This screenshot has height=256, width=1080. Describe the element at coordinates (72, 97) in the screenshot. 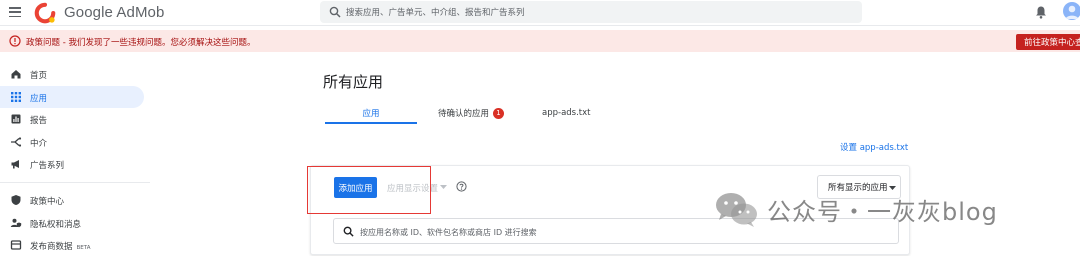

I see `sidebar-item-apps: 应用` at that location.